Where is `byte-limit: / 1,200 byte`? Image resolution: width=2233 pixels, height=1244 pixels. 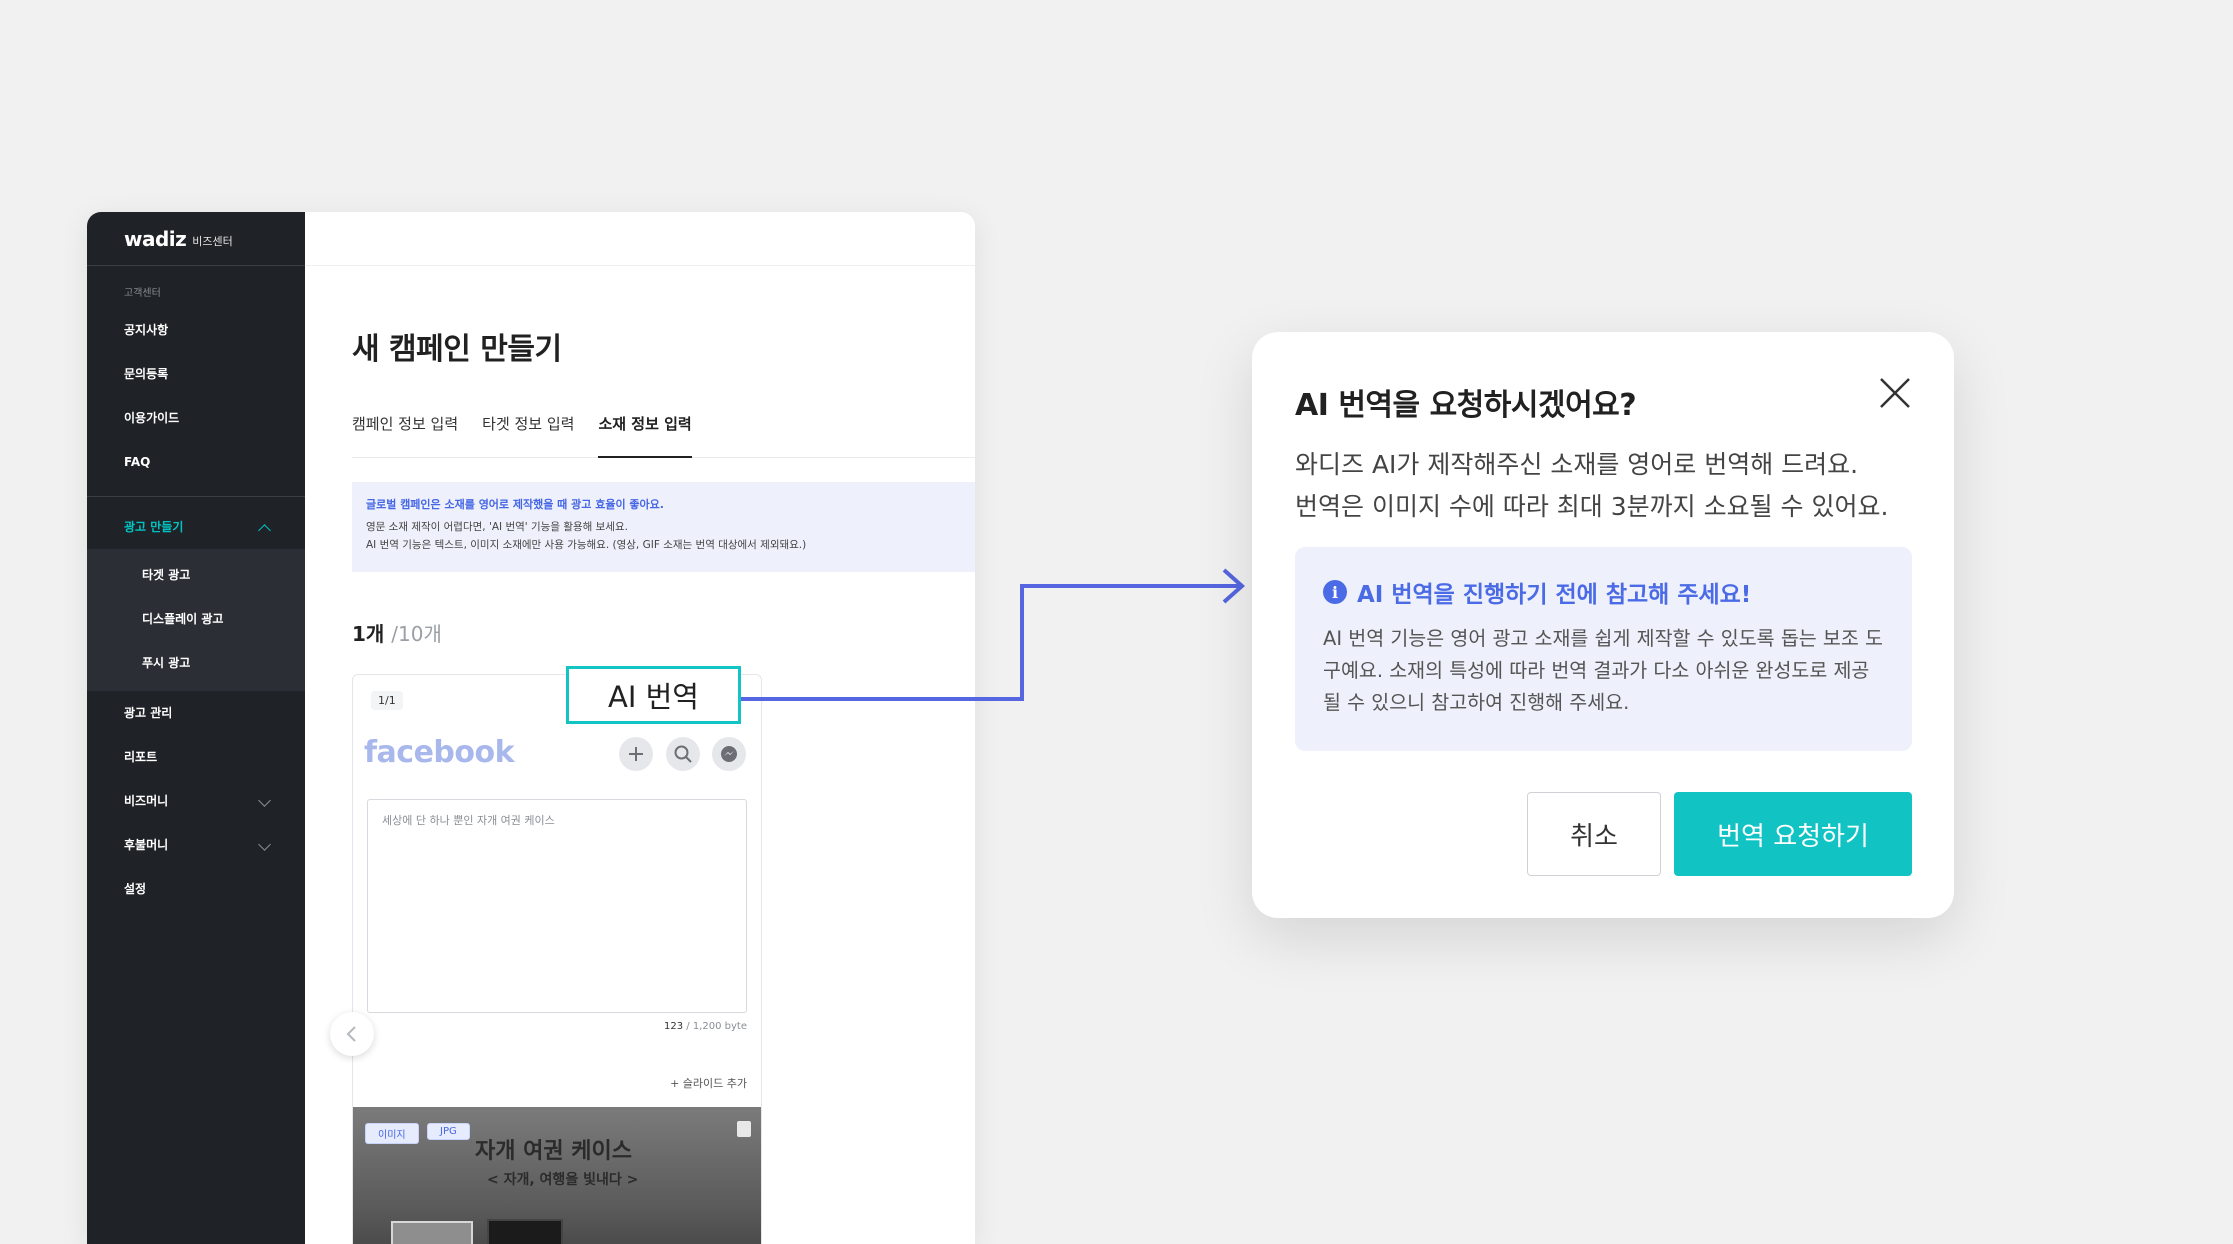
byte-limit: / 1,200 byte is located at coordinates (715, 1026).